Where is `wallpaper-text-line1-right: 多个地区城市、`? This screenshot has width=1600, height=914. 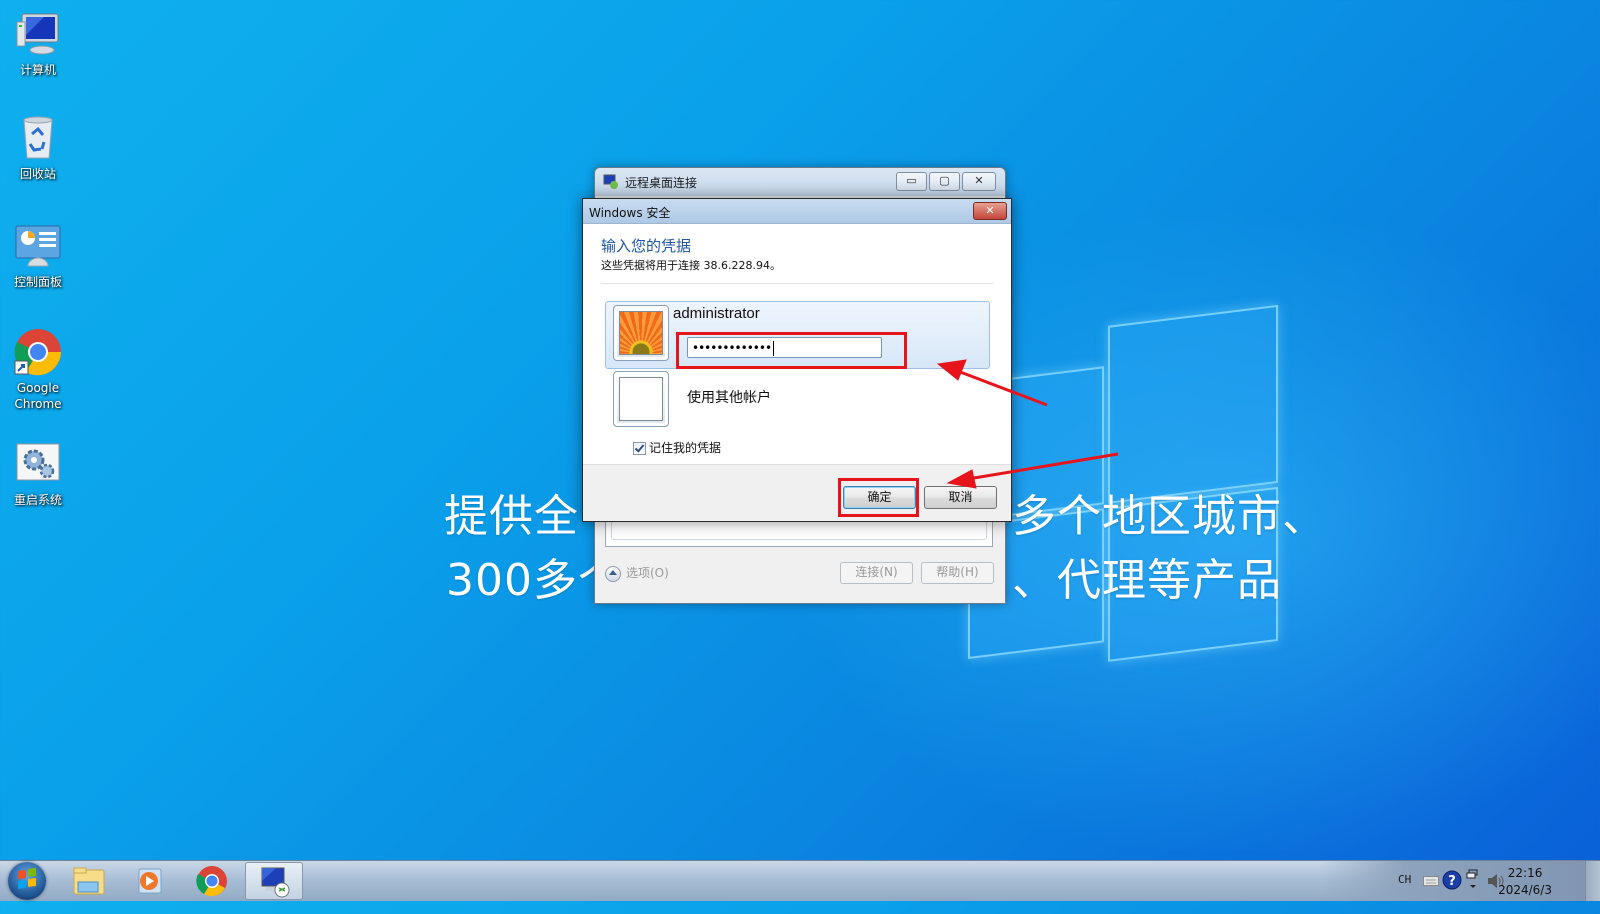
wallpaper-text-line1-right: 多个地区城市、 is located at coordinates (1169, 516).